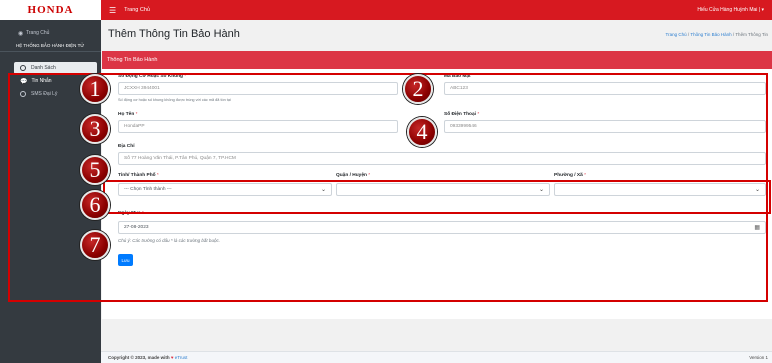  What do you see at coordinates (38, 33) in the screenshot?
I see `sidebar-home-label: Trang Chủ` at bounding box center [38, 33].